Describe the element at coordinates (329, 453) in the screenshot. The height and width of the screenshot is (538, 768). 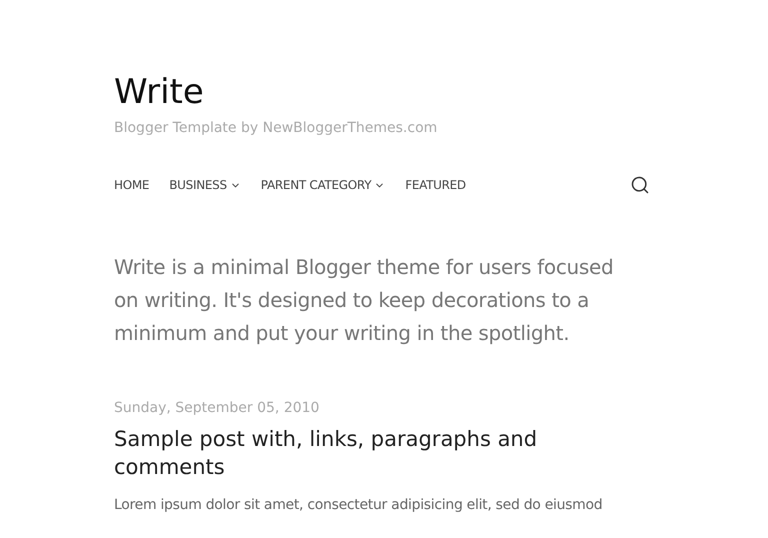
I see `post-title: Sample post with, links, paragraphs and comments` at that location.